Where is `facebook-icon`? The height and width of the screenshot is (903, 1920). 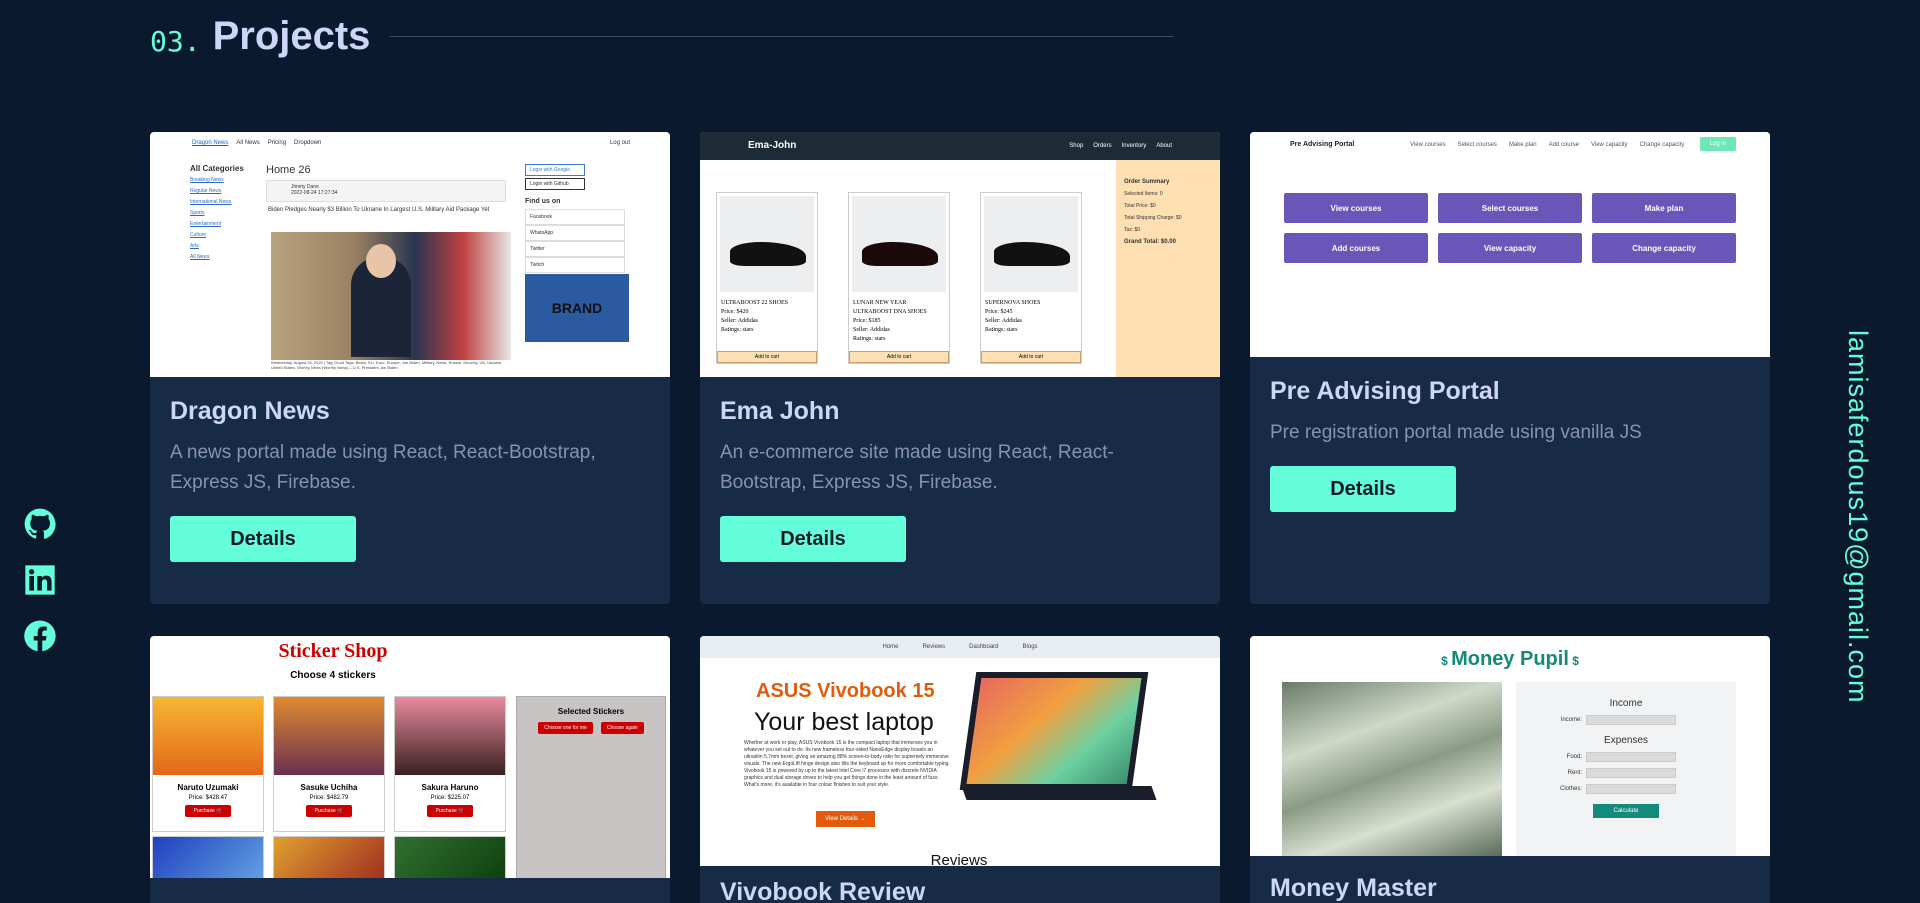
facebook-icon is located at coordinates (40, 636).